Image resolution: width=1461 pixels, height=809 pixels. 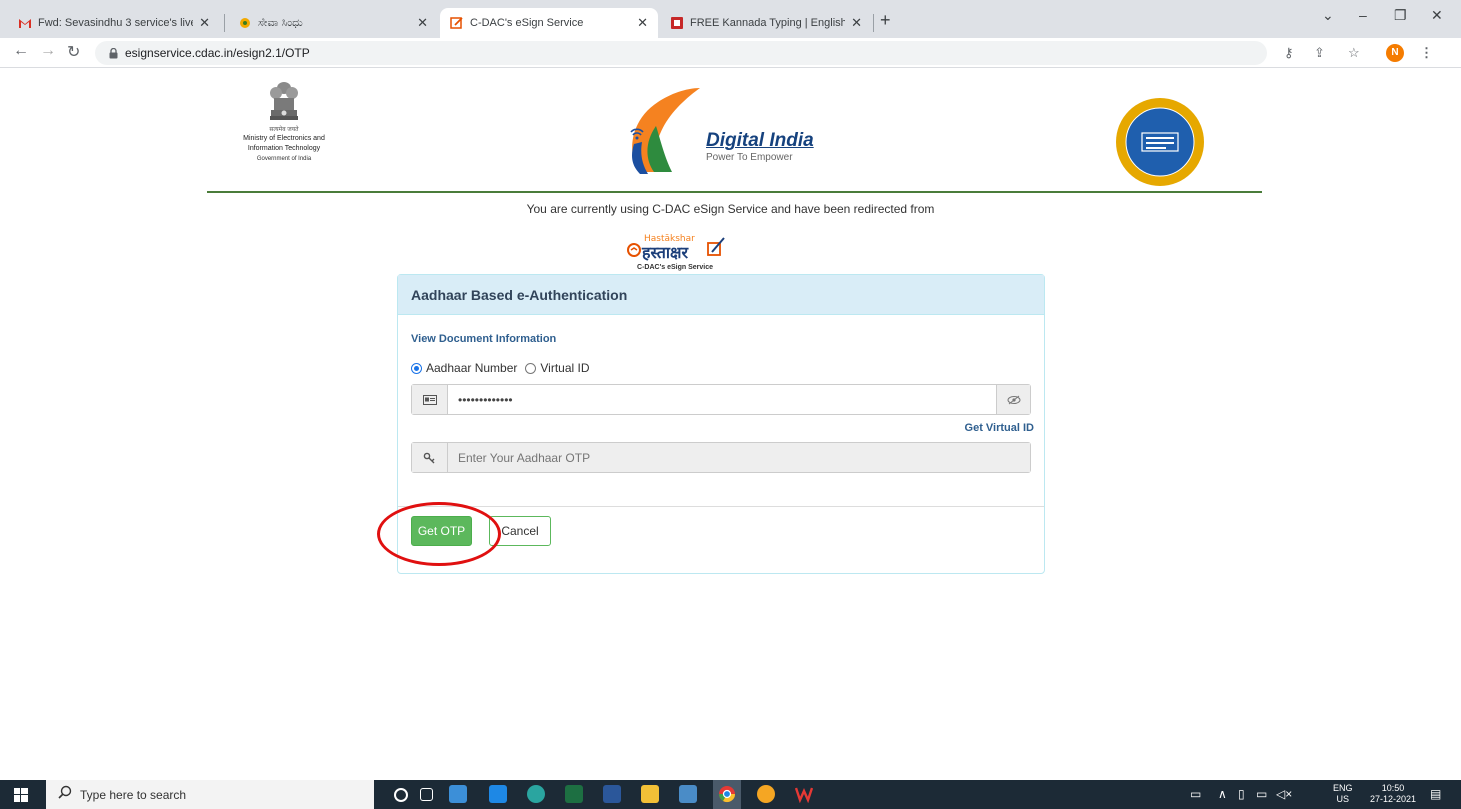 I want to click on otp-input-group, so click(x=721, y=457).